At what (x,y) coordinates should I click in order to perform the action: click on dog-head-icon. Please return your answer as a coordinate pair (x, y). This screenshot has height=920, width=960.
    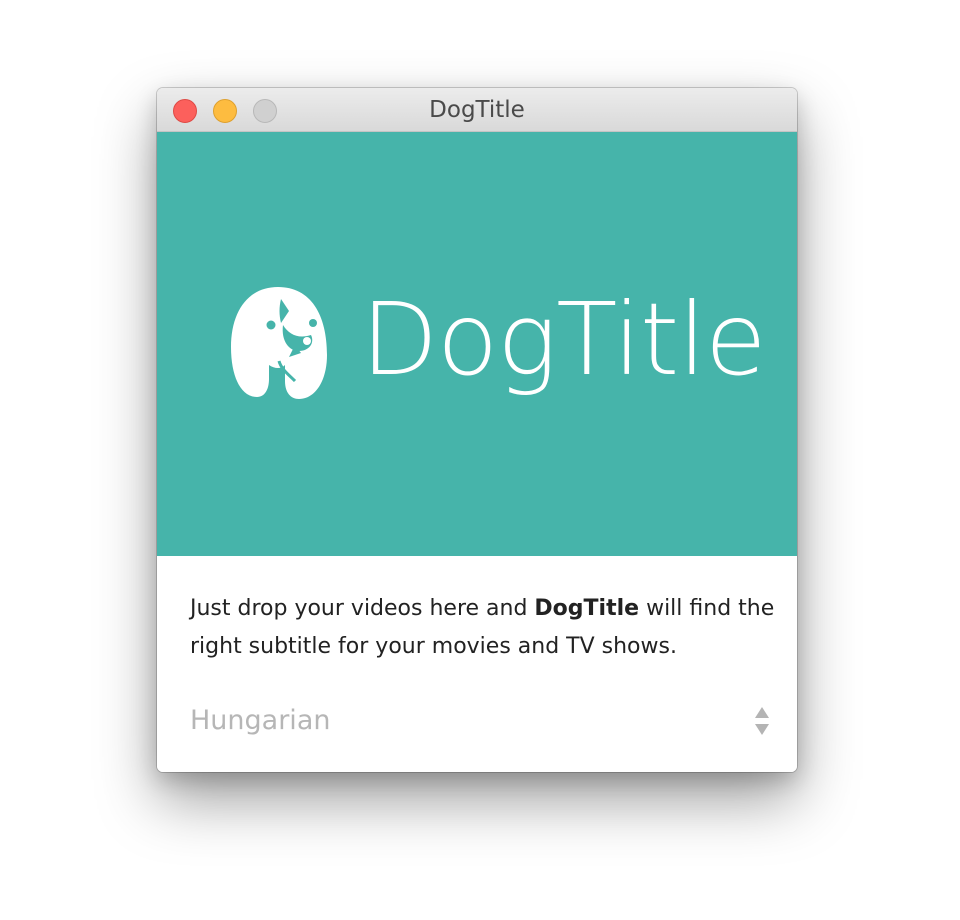
    Looking at the image, I should click on (279, 343).